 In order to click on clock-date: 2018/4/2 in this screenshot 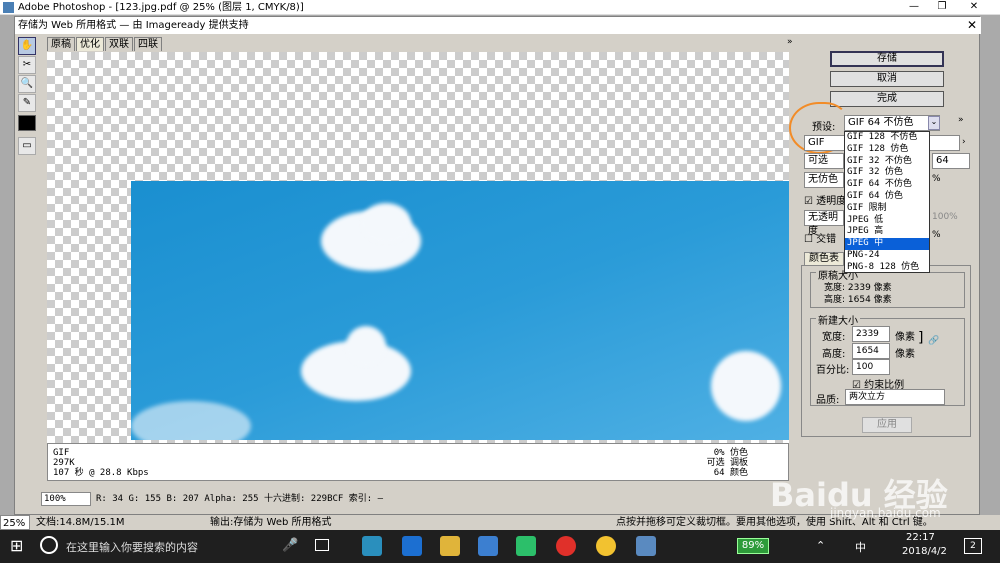, I will do `click(924, 551)`.